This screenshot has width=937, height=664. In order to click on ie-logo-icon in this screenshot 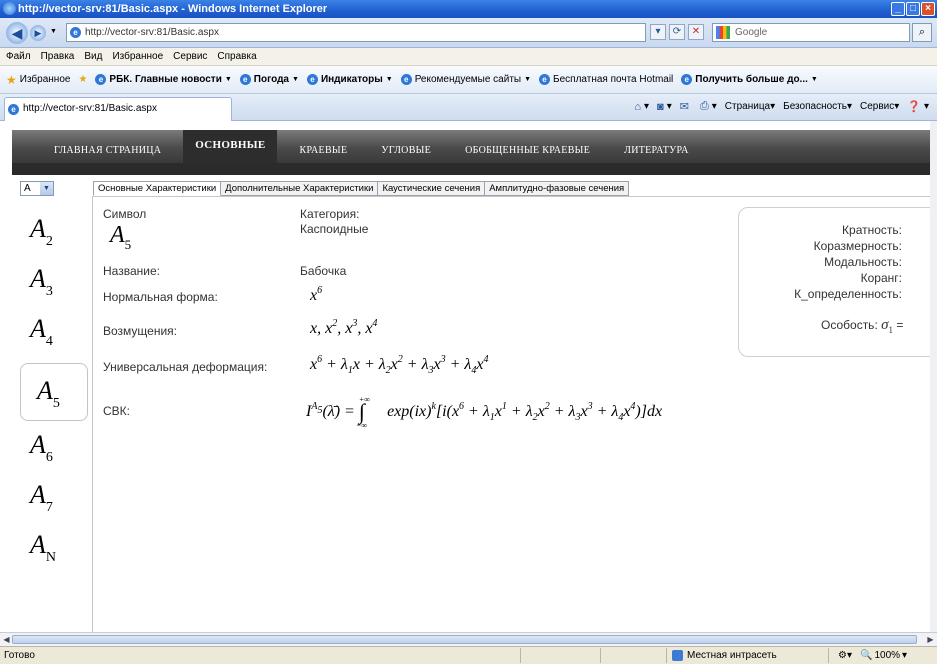, I will do `click(9, 8)`.